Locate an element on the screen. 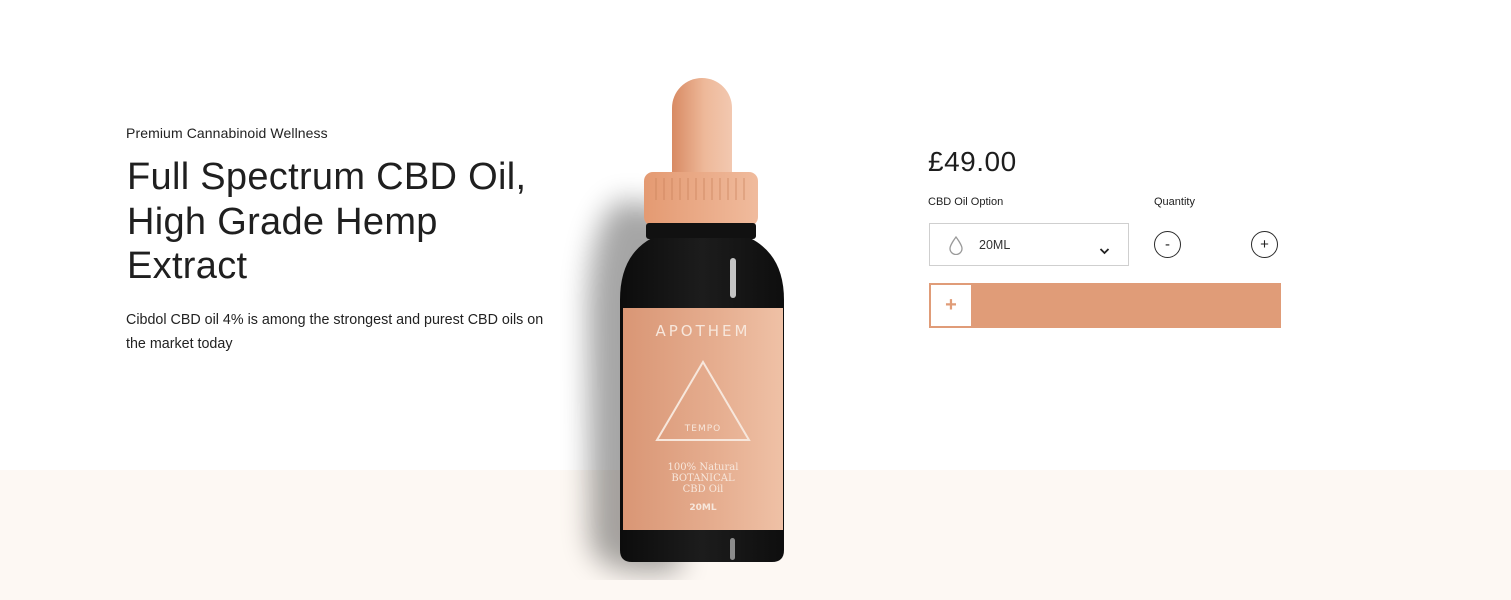  hero-eyebrow: Premium Cannabinoid Wellness is located at coordinates (227, 133).